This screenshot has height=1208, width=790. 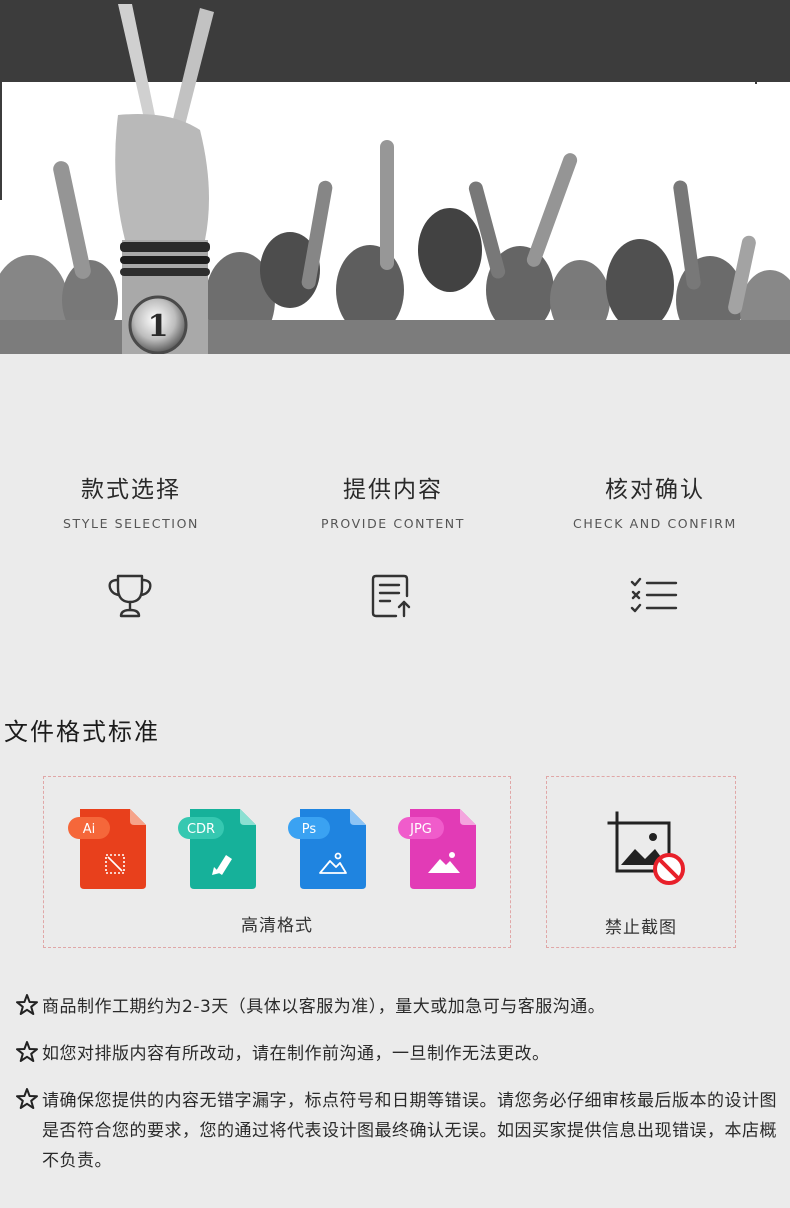 I want to click on no-screenshot-icon, so click(x=646, y=848).